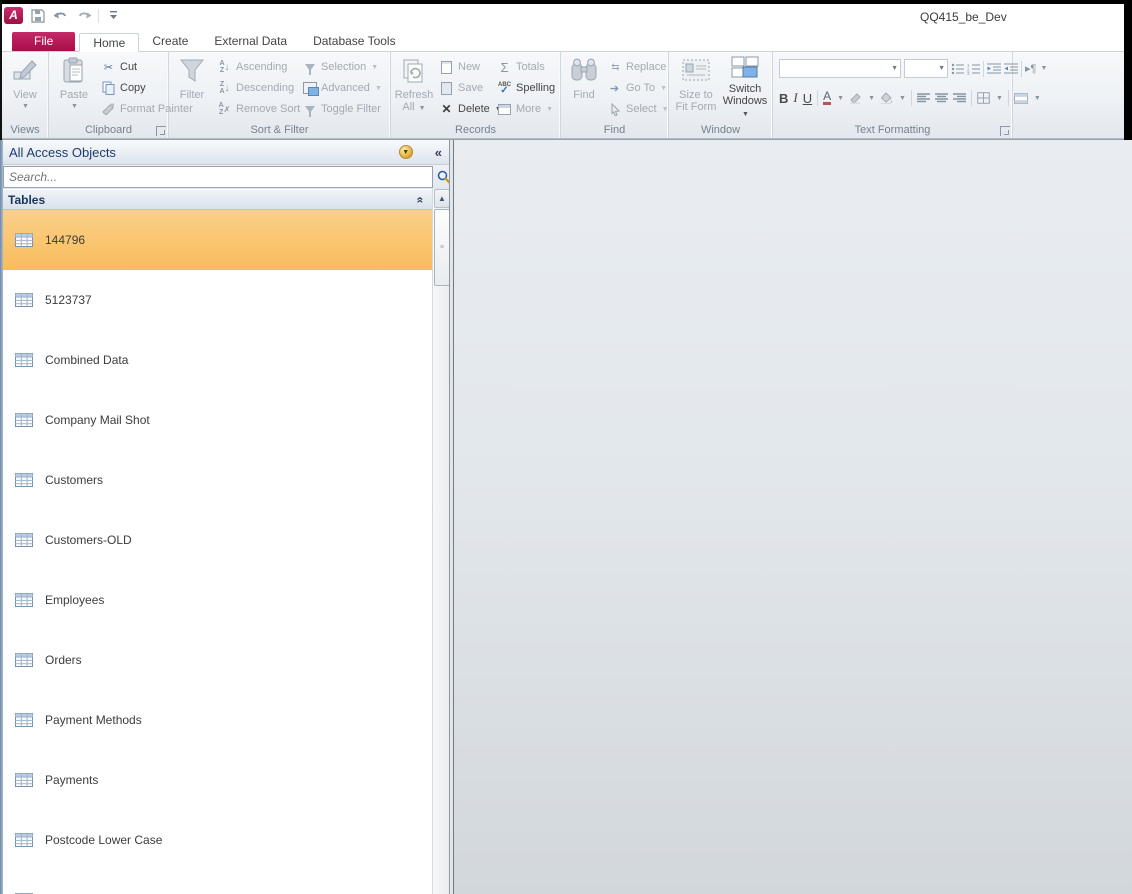 The image size is (1132, 894). I want to click on filter-button: Filter, so click(192, 88).